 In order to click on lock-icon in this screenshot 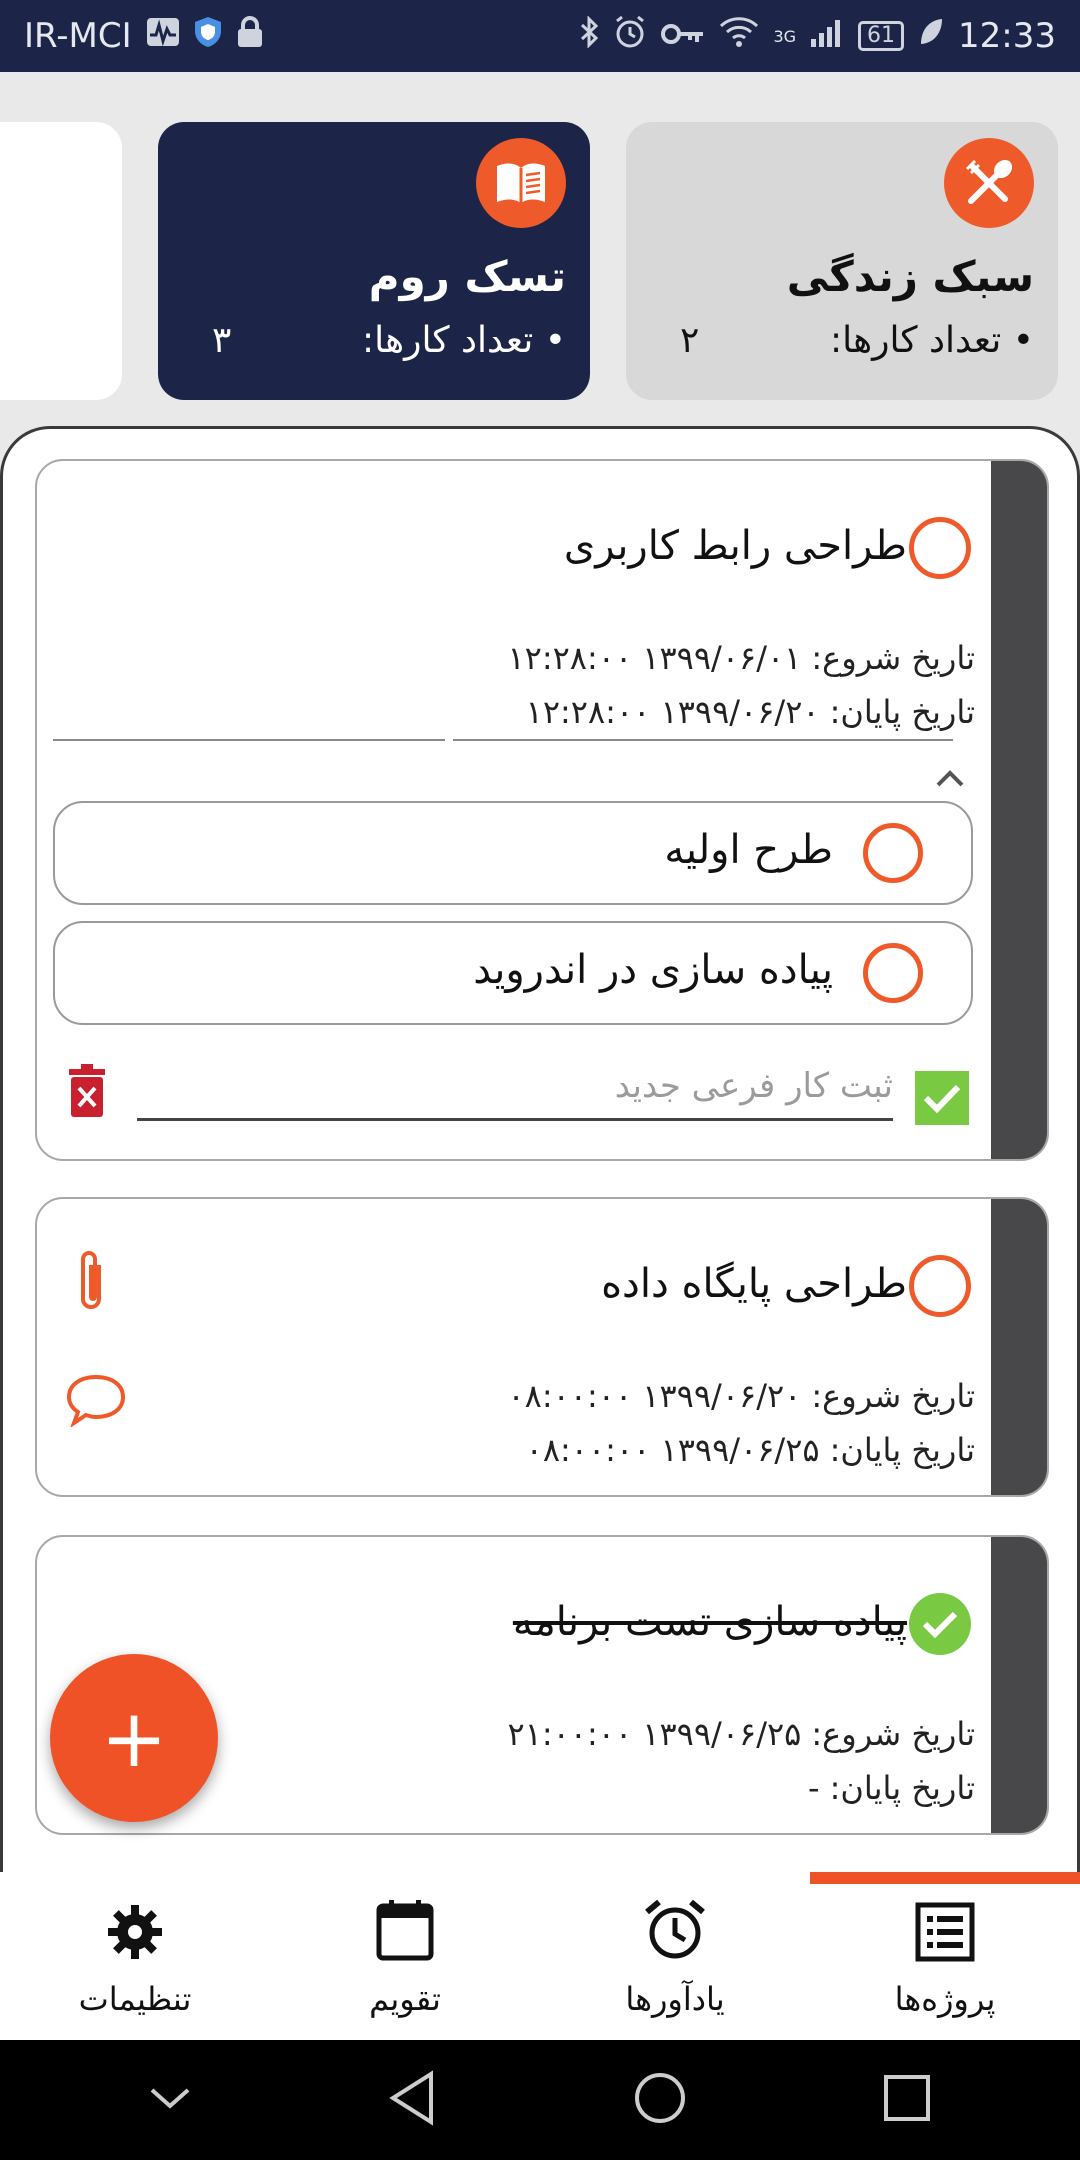, I will do `click(250, 36)`.